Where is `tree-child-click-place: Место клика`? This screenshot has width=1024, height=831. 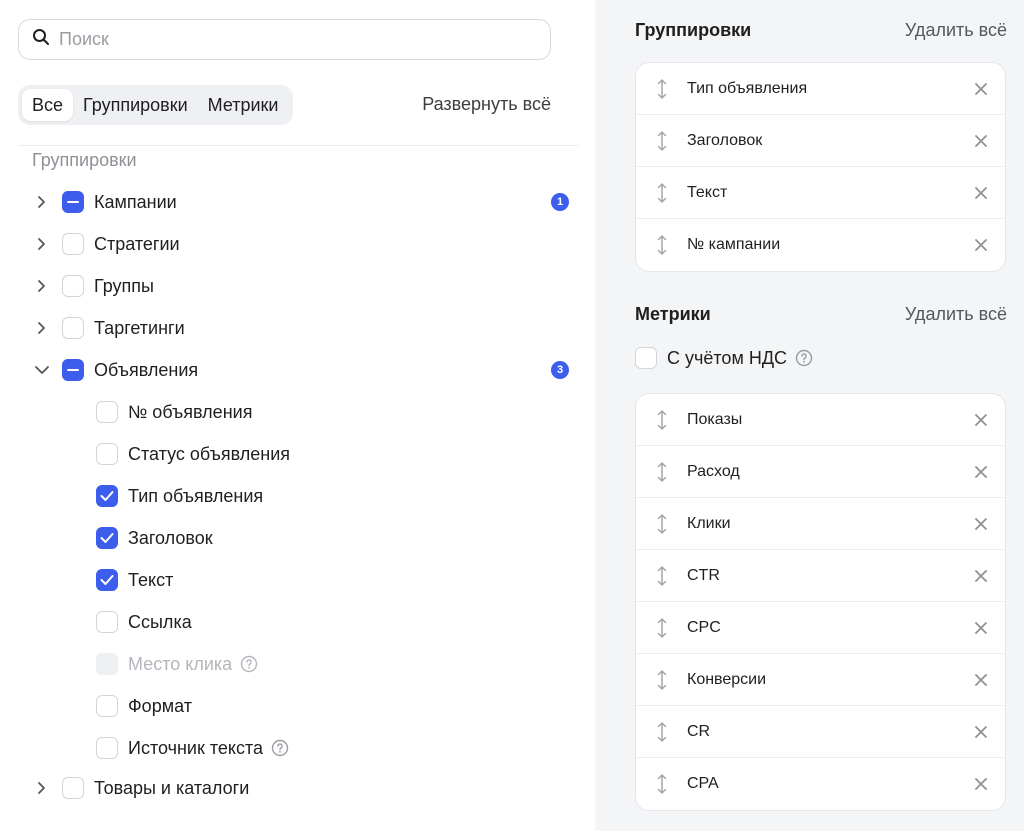 tree-child-click-place: Место клика is located at coordinates (177, 664).